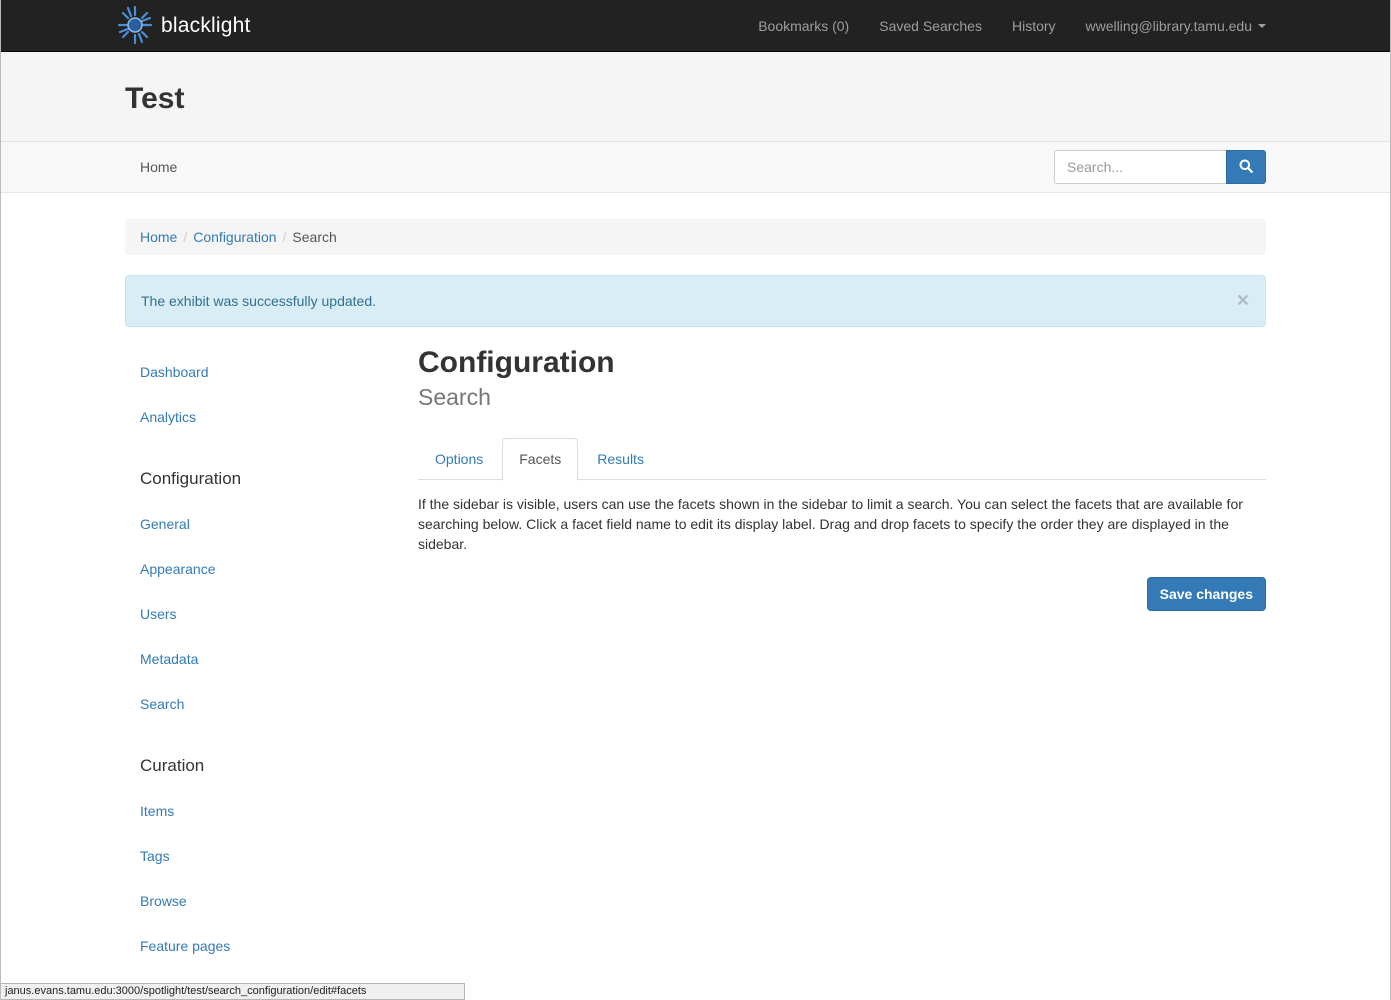  What do you see at coordinates (191, 478) in the screenshot?
I see `sidebar-heading-configuration: Configuration` at bounding box center [191, 478].